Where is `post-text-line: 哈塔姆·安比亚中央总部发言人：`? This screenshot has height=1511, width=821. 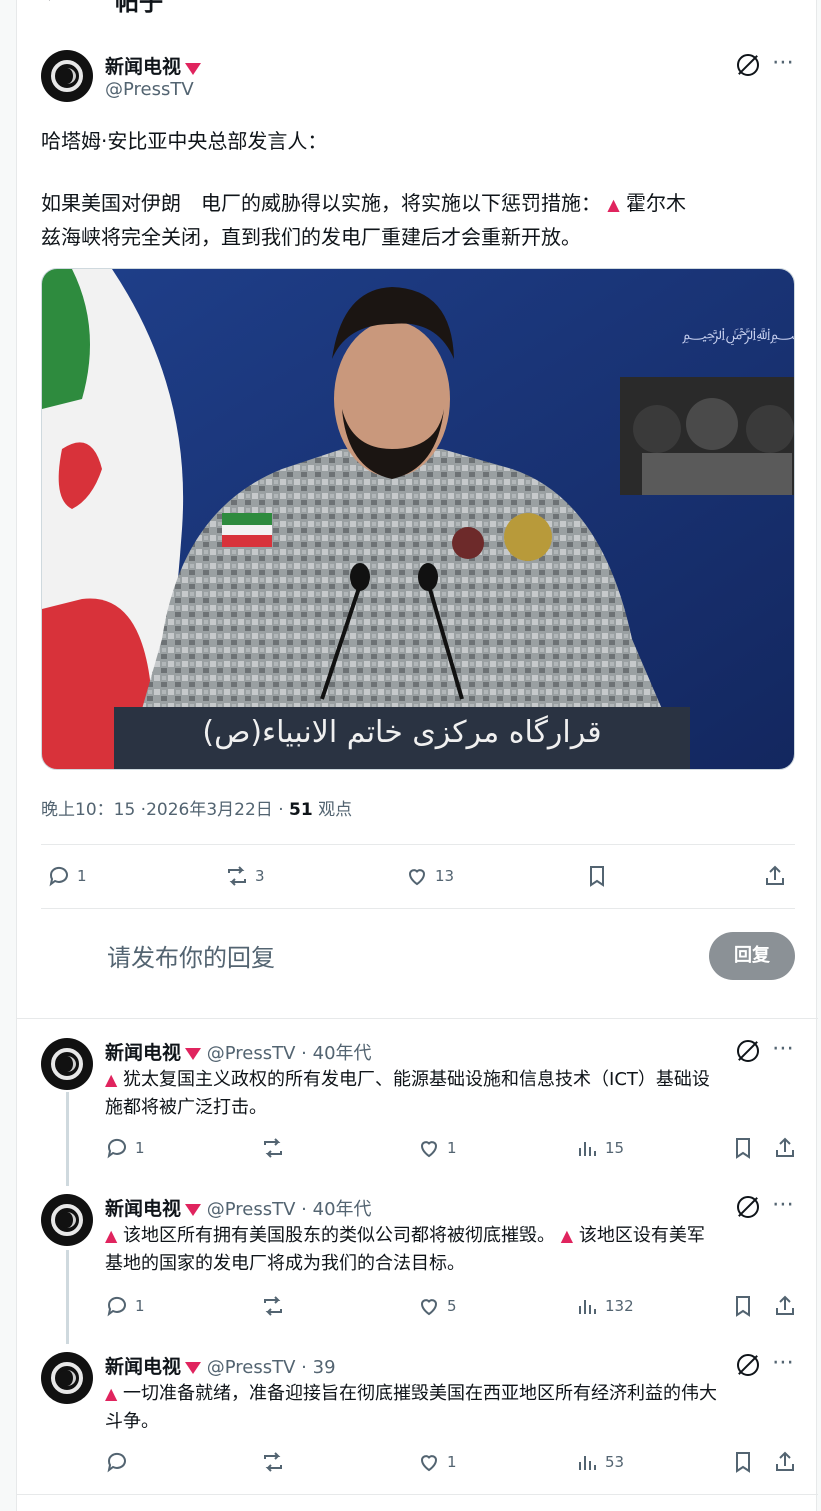 post-text-line: 哈塔姆·安比亚中央总部发言人： is located at coordinates (184, 141).